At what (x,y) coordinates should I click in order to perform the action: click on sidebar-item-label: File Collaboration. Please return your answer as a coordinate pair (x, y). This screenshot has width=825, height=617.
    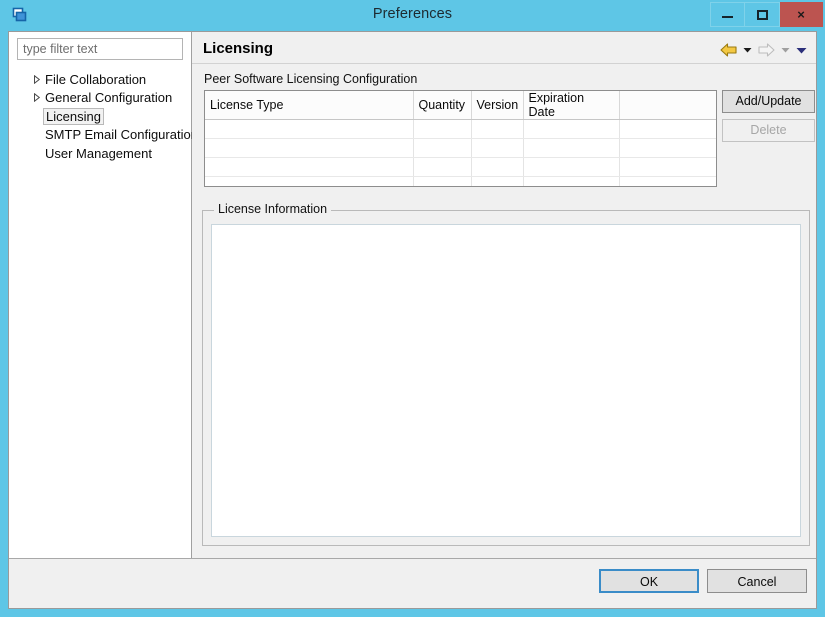
    Looking at the image, I should click on (96, 79).